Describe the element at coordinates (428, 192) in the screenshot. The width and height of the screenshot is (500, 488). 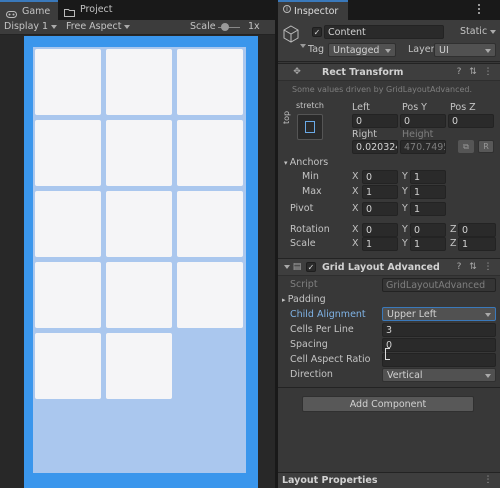
I see `max-y-input: 1` at that location.